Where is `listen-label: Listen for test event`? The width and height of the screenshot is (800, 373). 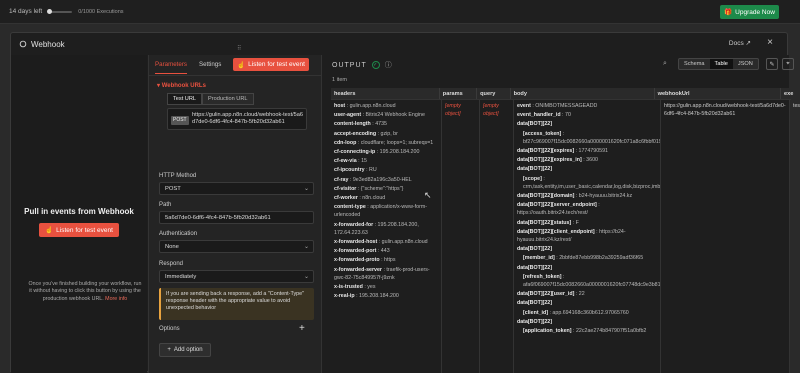 listen-label: Listen for test event is located at coordinates (84, 230).